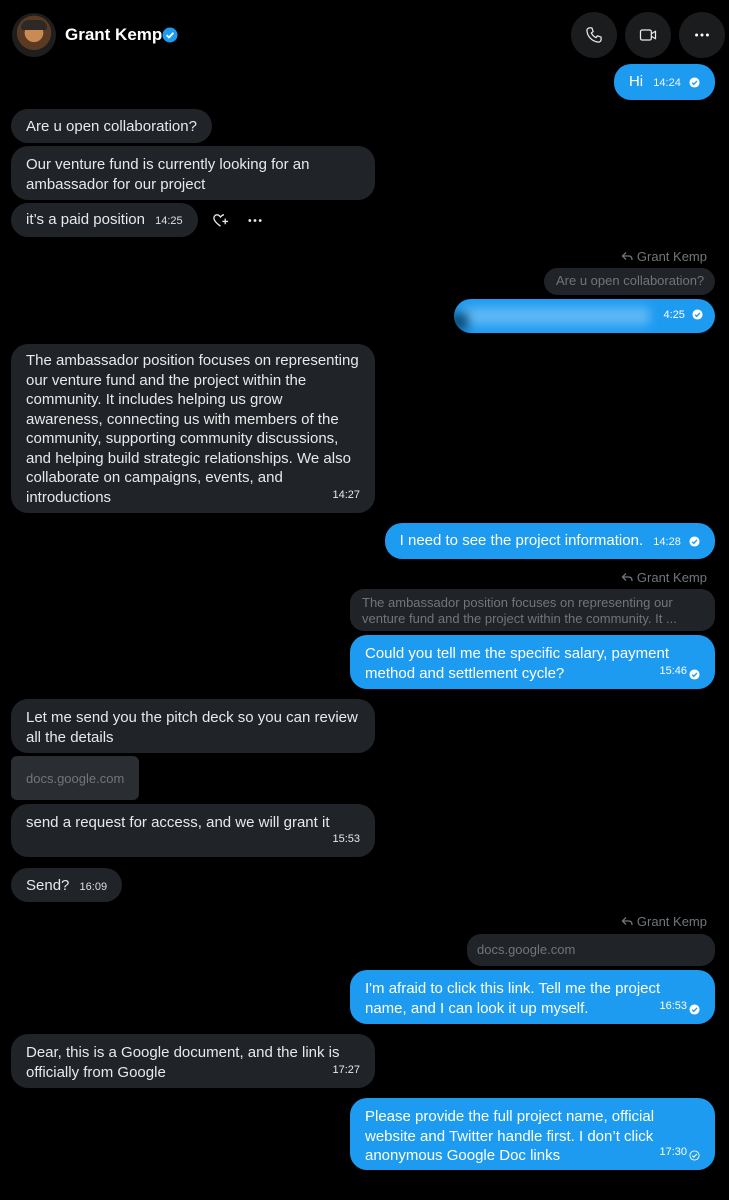 Image resolution: width=729 pixels, height=1200 pixels. Describe the element at coordinates (477, 1008) in the screenshot. I see `message-text: name, and I can look it up myself.` at that location.